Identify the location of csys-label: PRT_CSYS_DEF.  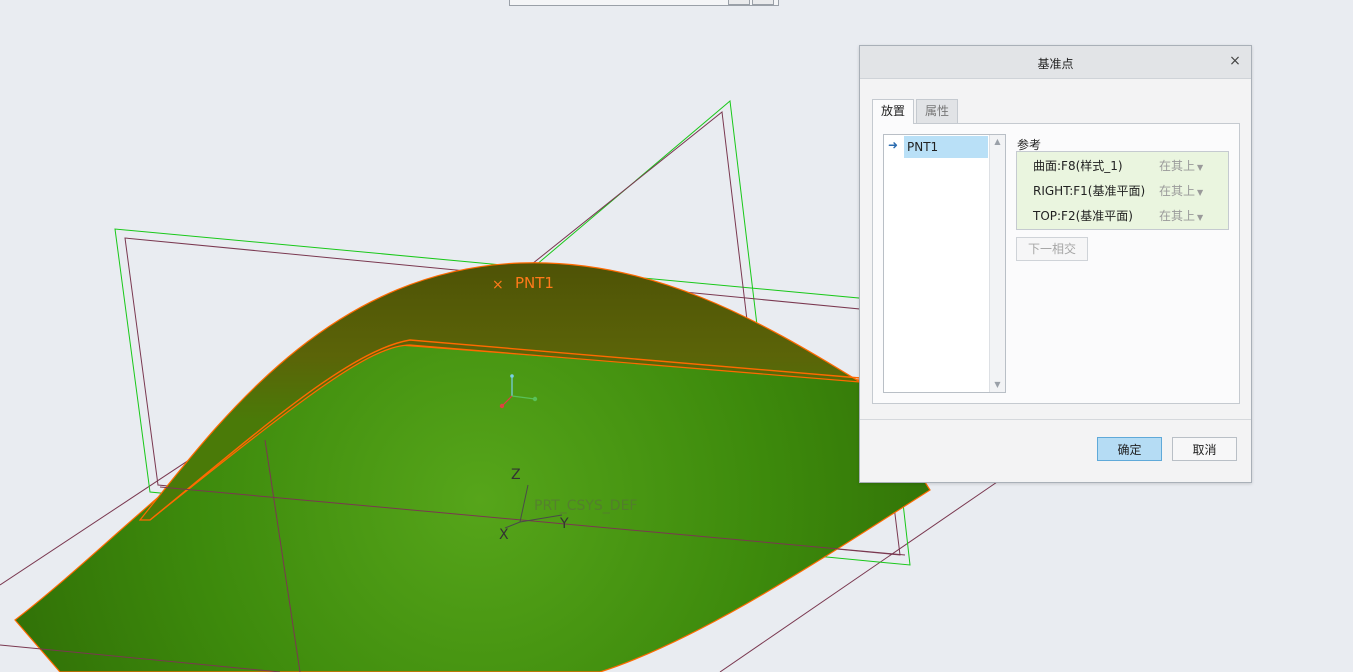
(585, 506).